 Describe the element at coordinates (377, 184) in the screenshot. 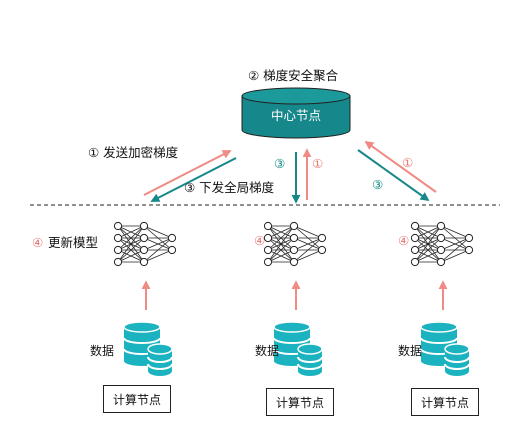

I see `broadcast-mark-right: ③` at that location.